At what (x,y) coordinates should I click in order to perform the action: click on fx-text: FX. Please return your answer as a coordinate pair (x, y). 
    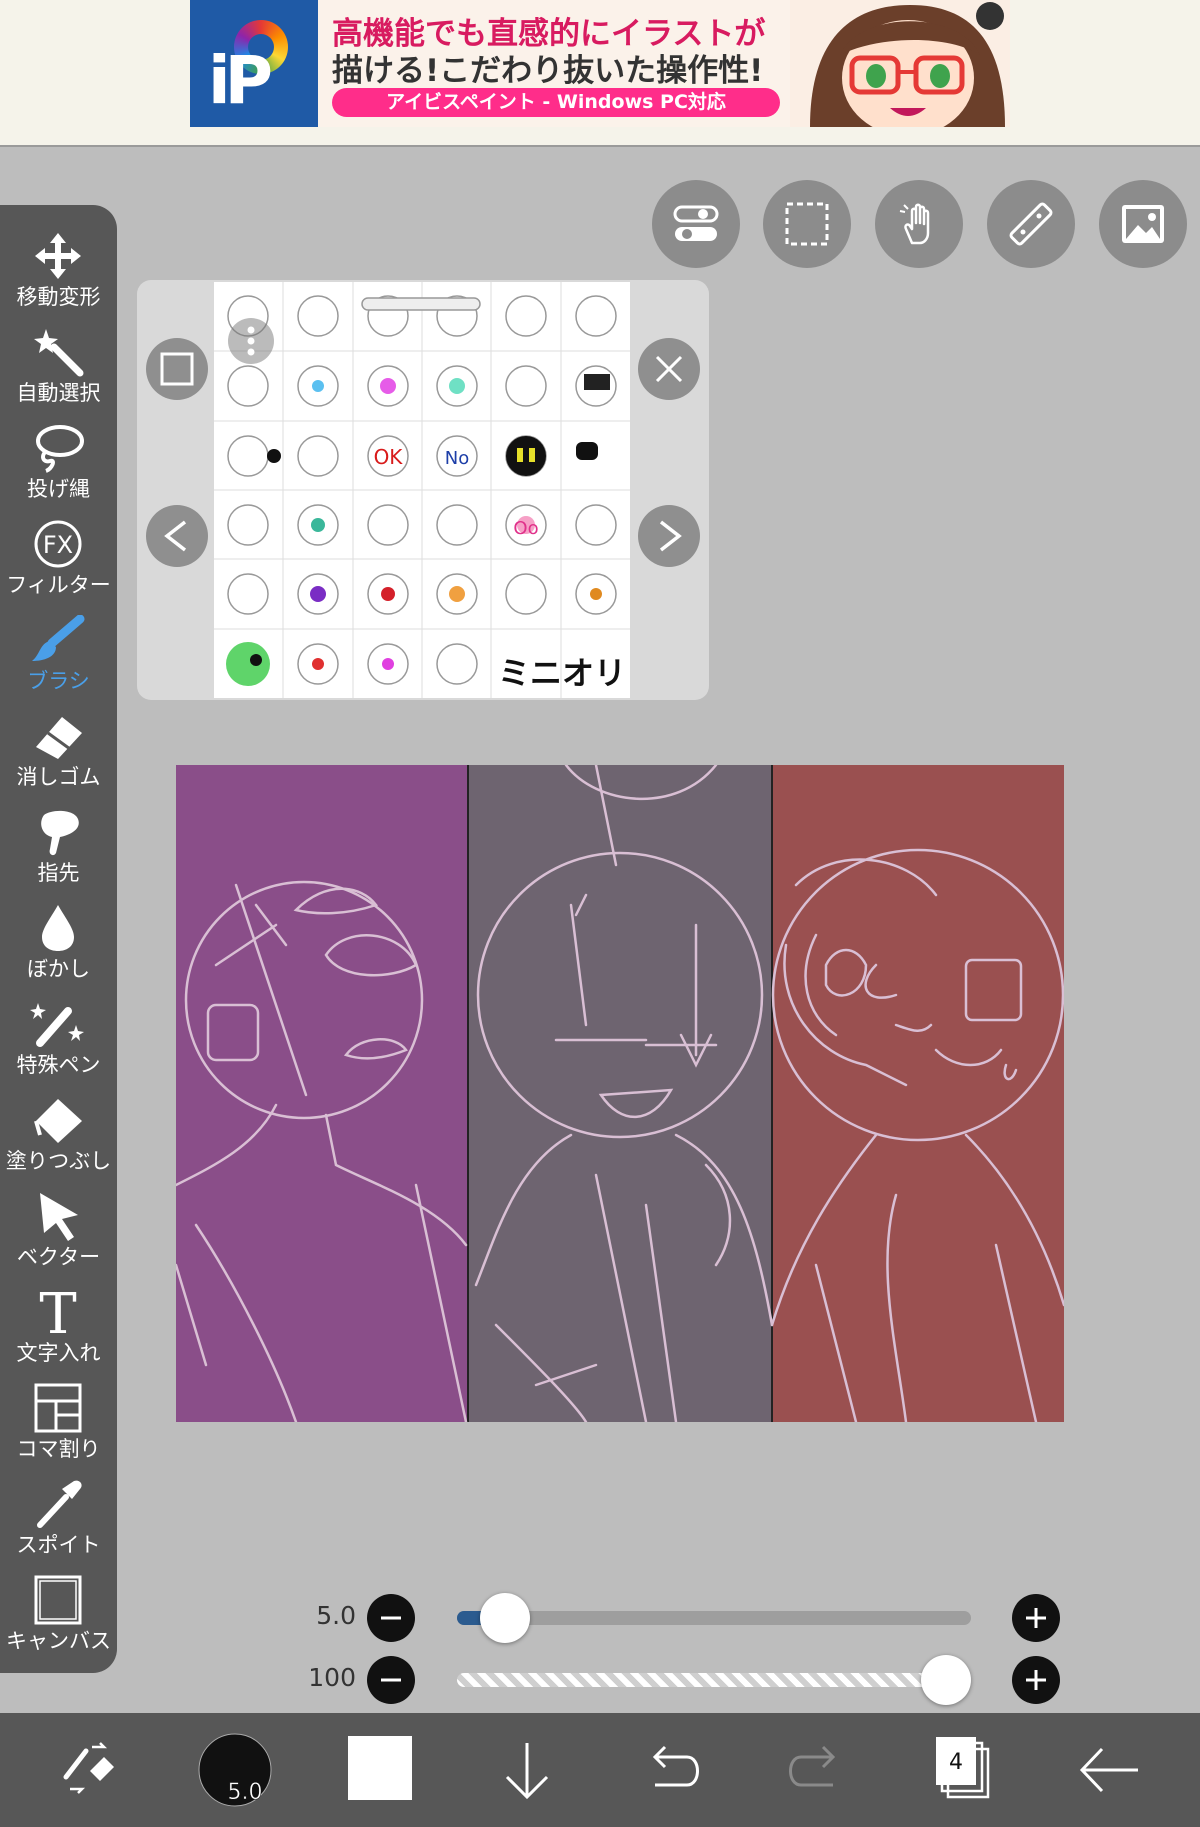
    Looking at the image, I should click on (58, 545).